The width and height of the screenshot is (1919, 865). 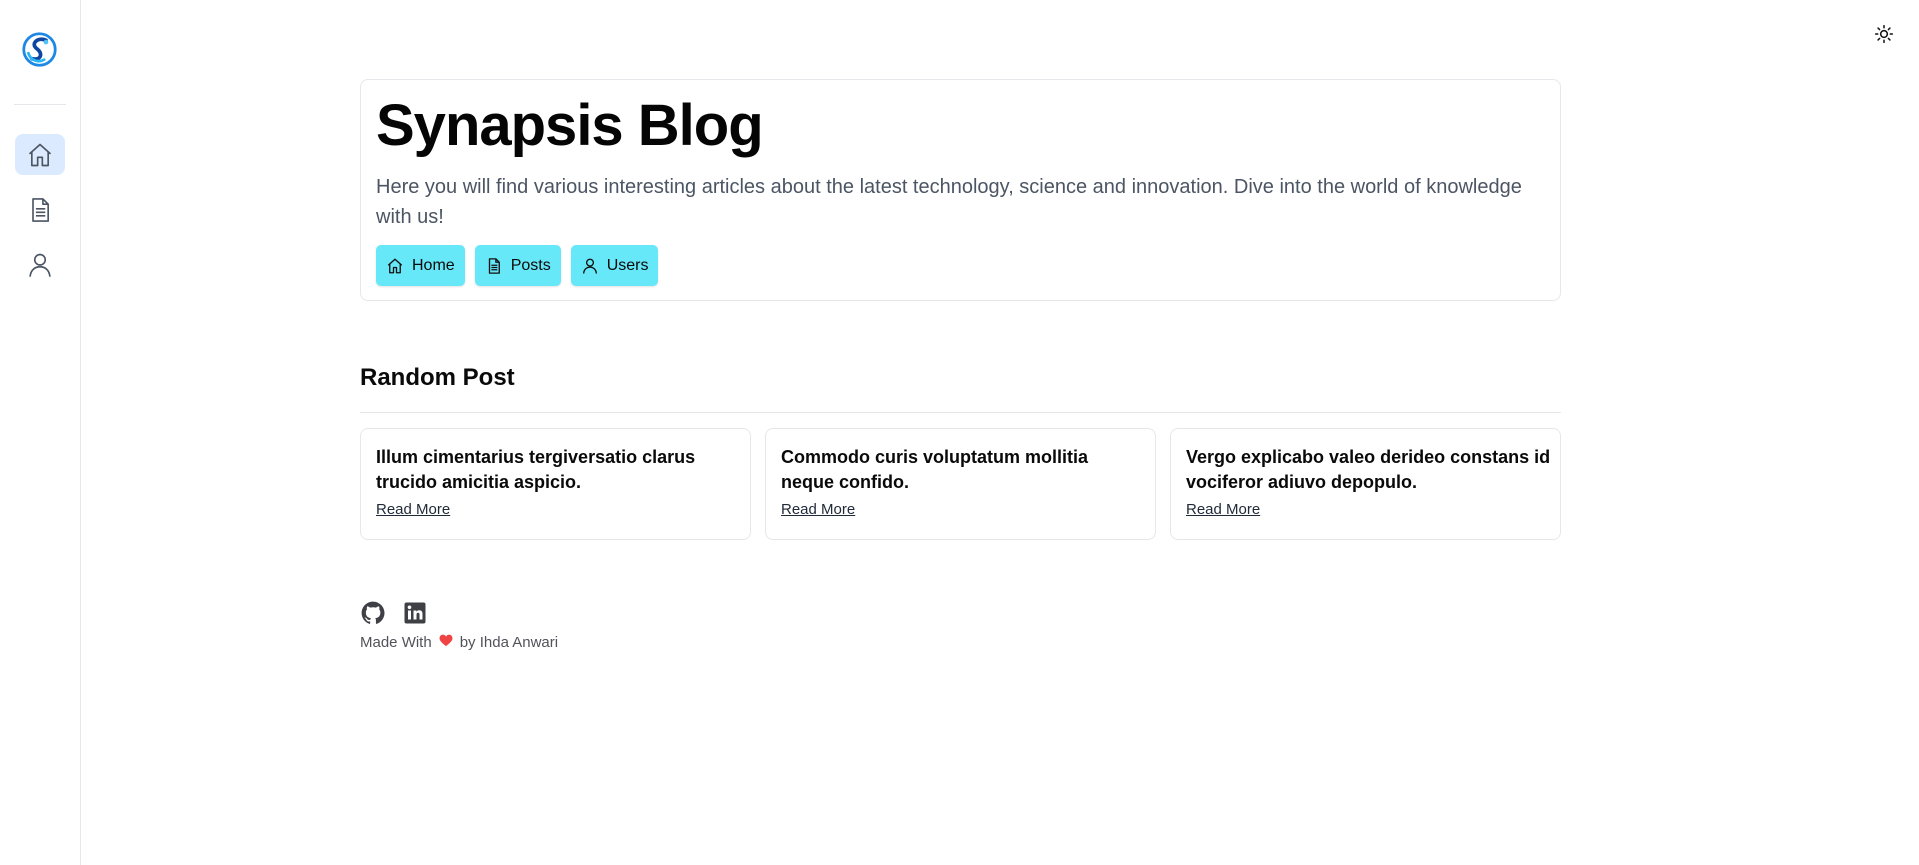 What do you see at coordinates (40, 432) in the screenshot?
I see `sidebar` at bounding box center [40, 432].